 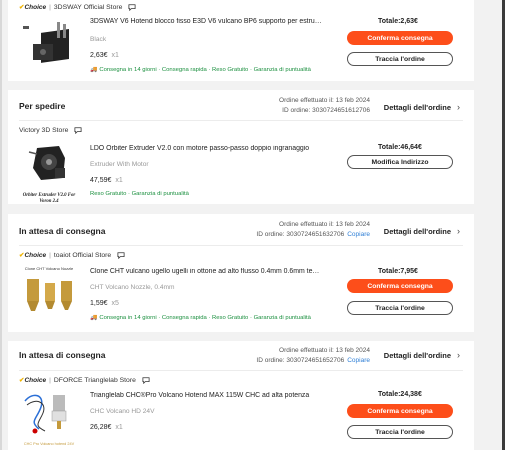 What do you see at coordinates (1, 225) in the screenshot?
I see `window-left-edge` at bounding box center [1, 225].